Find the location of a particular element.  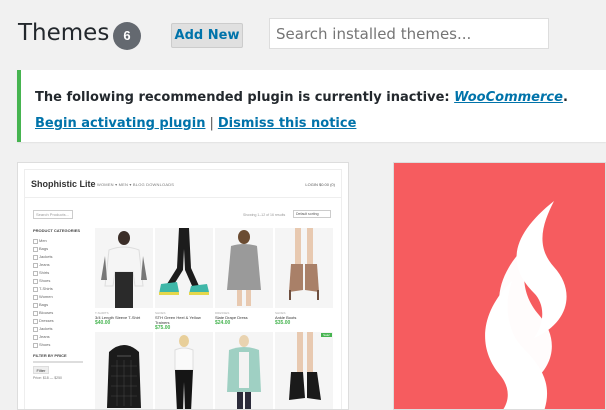

dismiss-notice-link: Dismiss this notice is located at coordinates (287, 123).